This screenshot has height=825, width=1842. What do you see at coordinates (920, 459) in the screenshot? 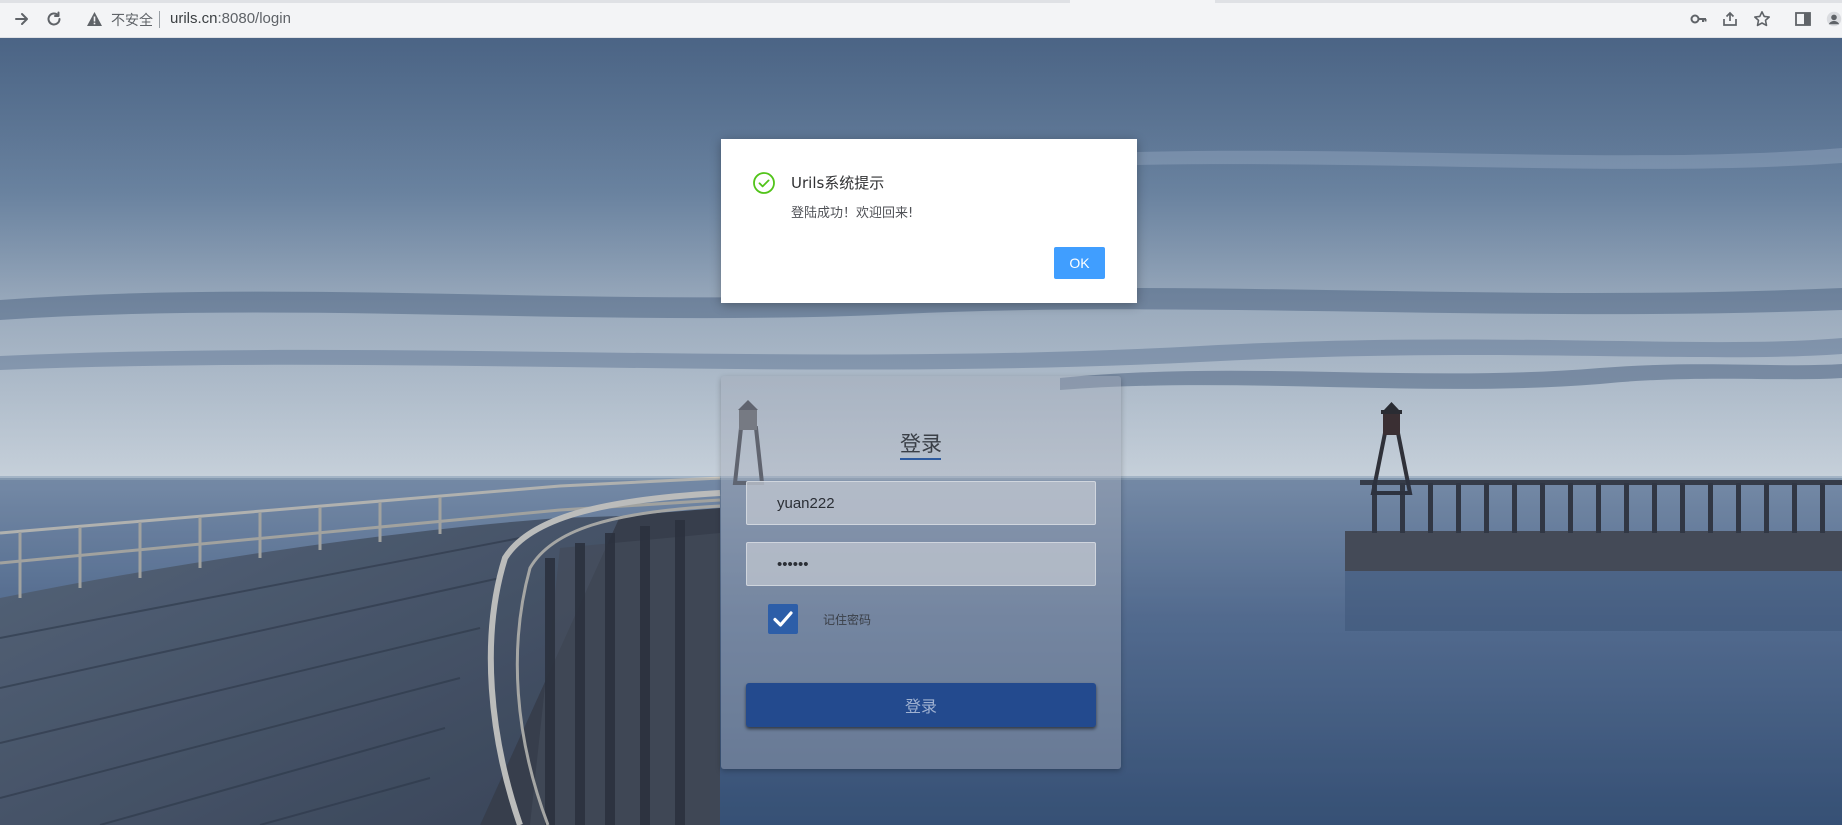
I see `login-title-underline` at bounding box center [920, 459].